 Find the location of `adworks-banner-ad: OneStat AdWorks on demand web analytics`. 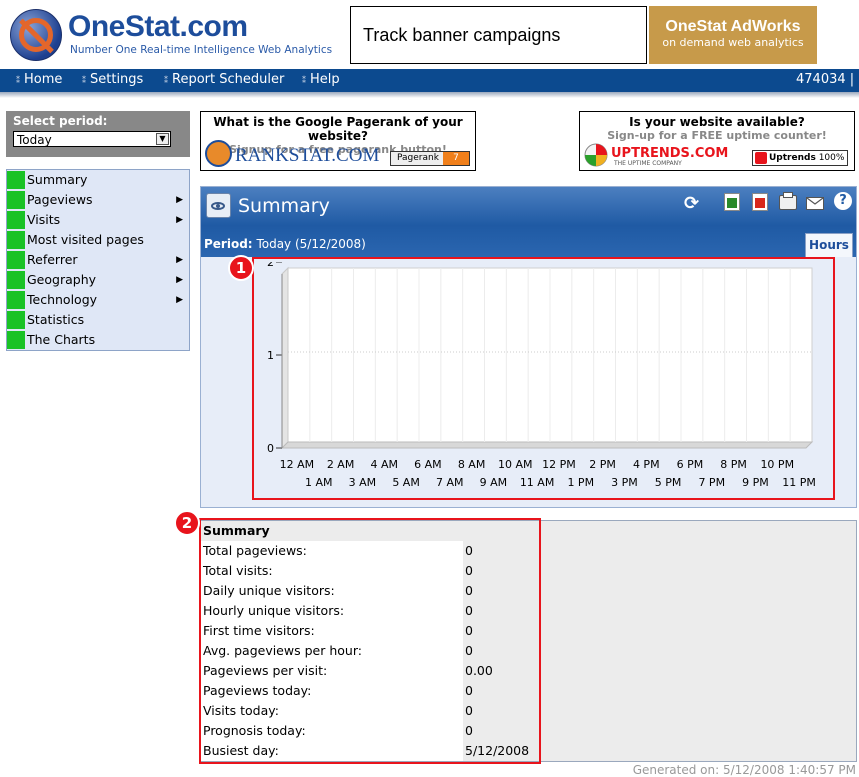

adworks-banner-ad: OneStat AdWorks on demand web analytics is located at coordinates (733, 35).